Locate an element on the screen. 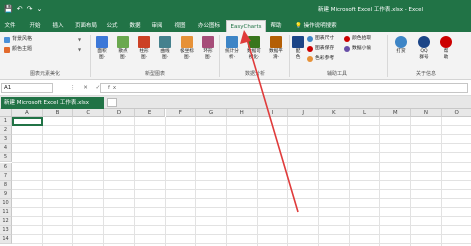 The image size is (471, 246). column-header-M: M is located at coordinates (396, 113).